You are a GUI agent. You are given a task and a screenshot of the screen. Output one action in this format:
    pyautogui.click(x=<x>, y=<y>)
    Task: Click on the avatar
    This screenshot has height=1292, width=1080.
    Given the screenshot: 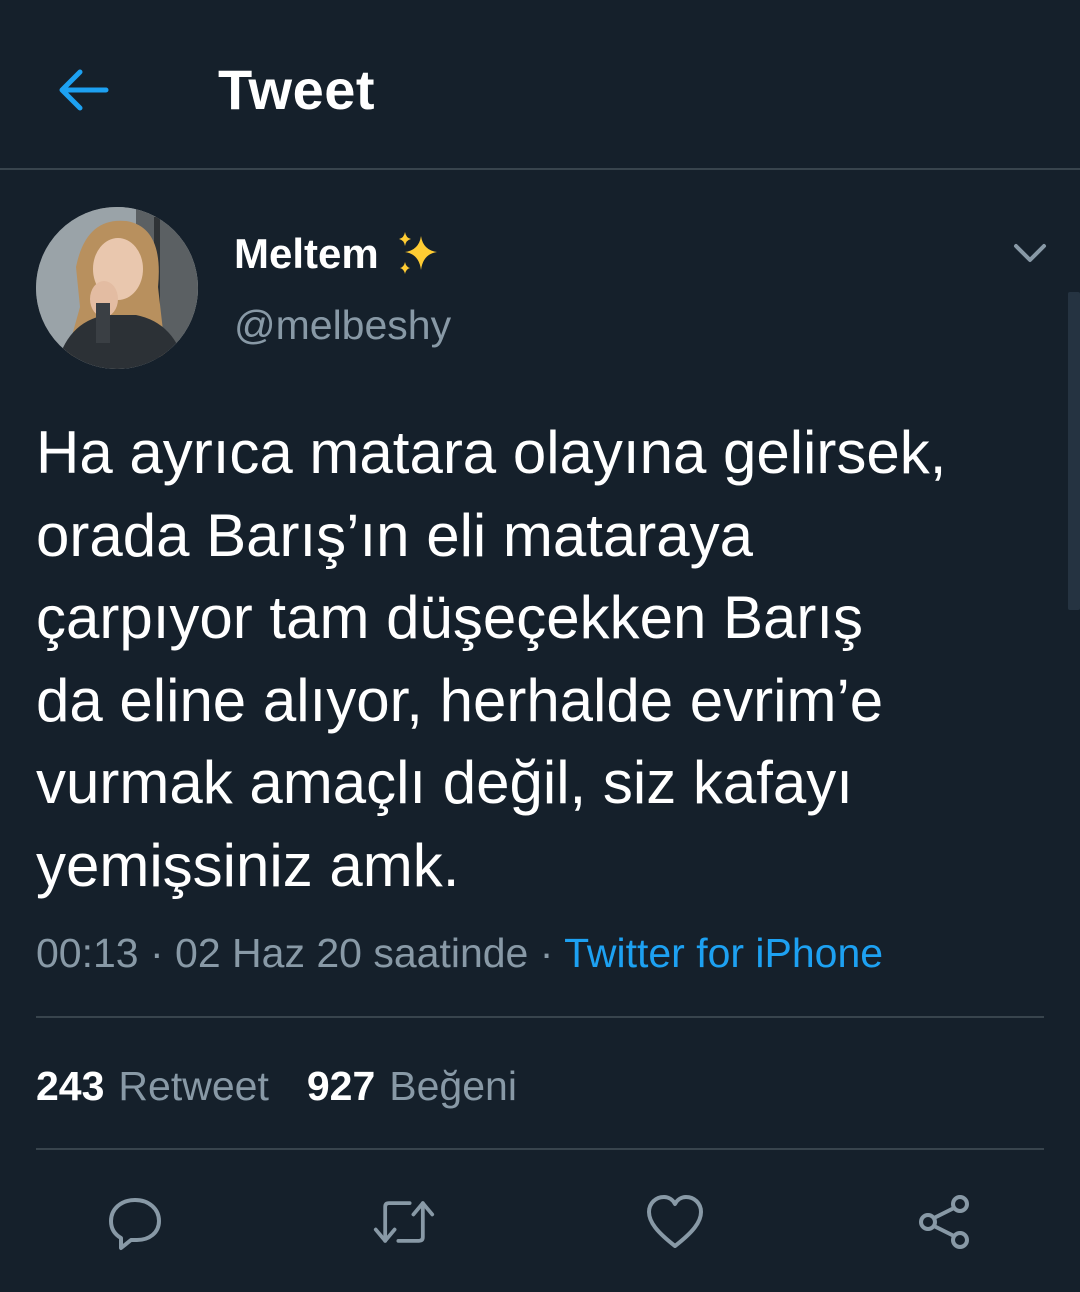 What is the action you would take?
    pyautogui.click(x=117, y=288)
    